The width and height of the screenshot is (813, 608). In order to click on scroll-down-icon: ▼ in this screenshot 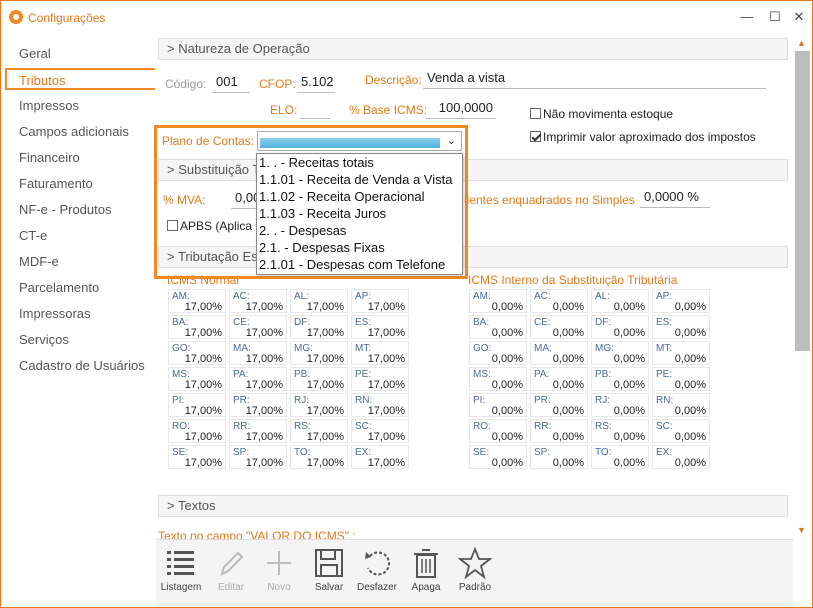, I will do `click(801, 530)`.